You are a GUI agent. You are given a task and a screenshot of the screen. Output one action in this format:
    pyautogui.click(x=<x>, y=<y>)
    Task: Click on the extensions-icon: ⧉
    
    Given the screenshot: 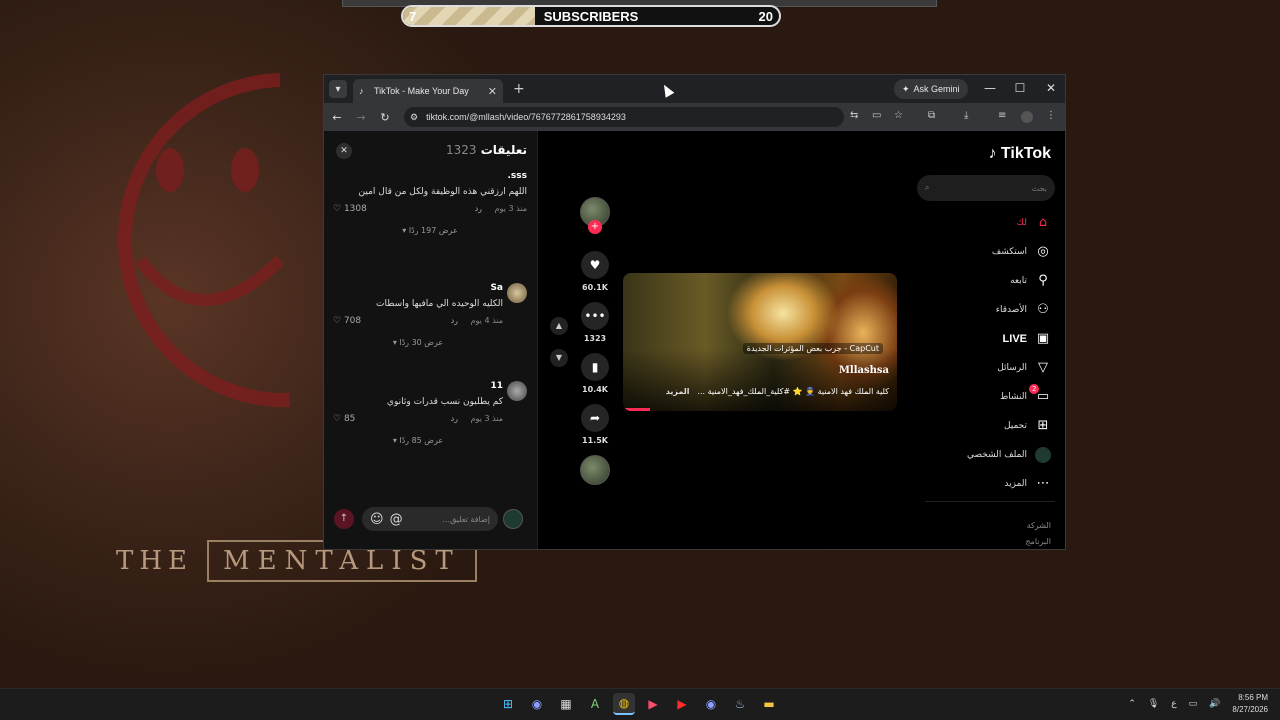 What is the action you would take?
    pyautogui.click(x=931, y=115)
    